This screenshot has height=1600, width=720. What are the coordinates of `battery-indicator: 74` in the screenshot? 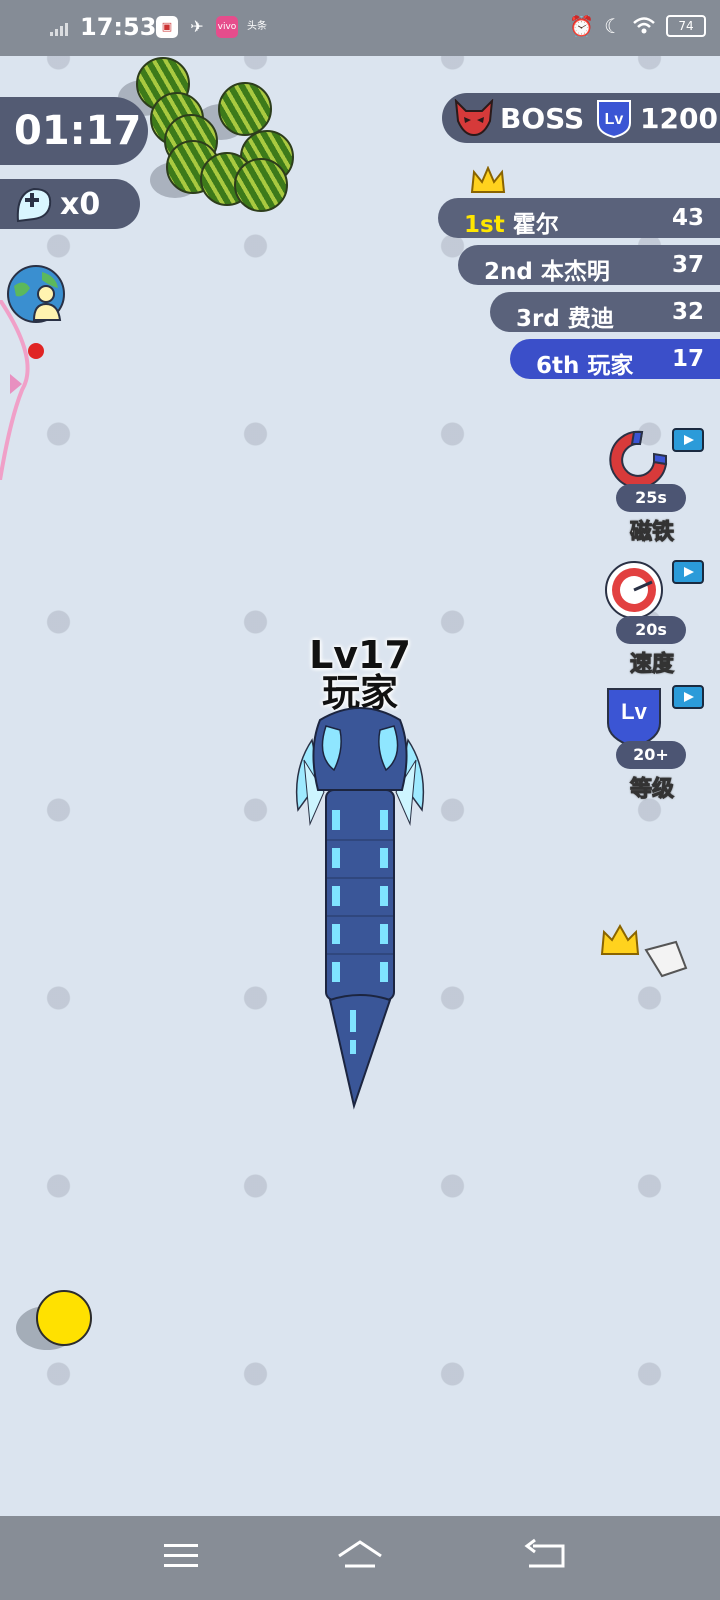 It's located at (686, 26).